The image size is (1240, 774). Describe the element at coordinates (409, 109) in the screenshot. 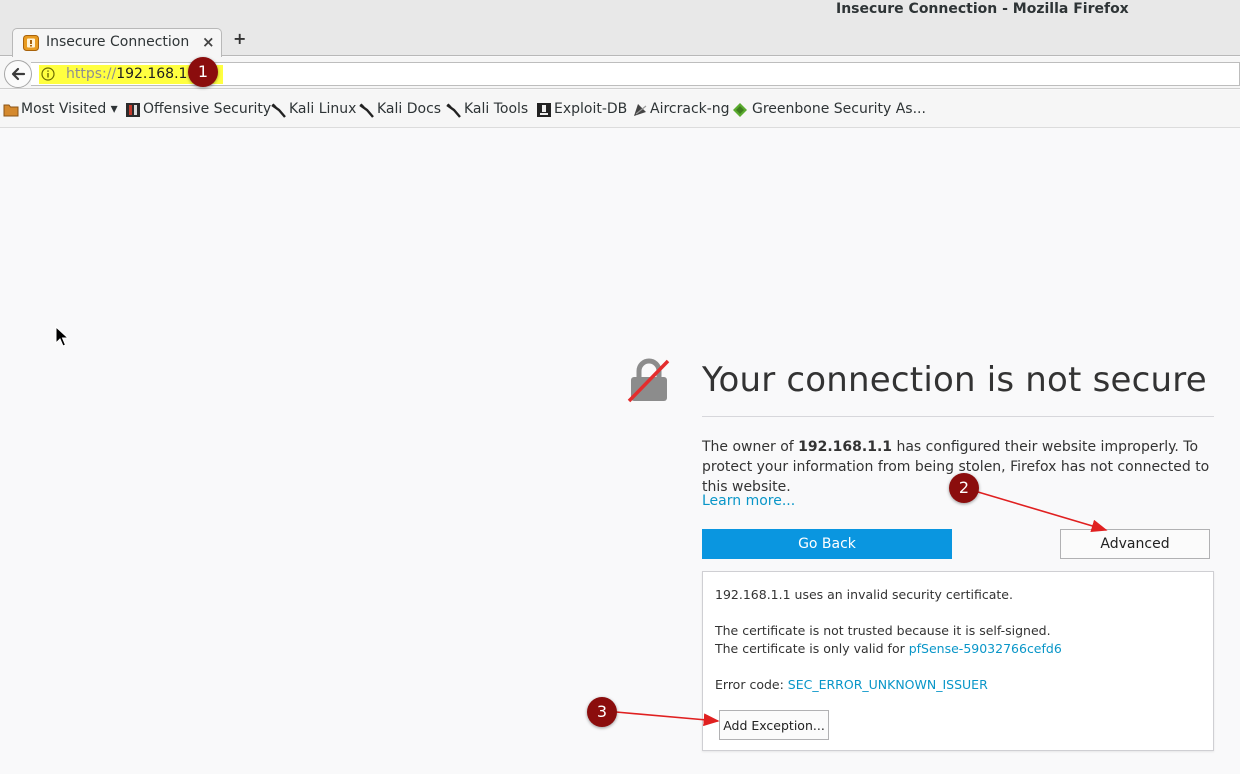

I see `bookmark-label: Kali Docs` at that location.